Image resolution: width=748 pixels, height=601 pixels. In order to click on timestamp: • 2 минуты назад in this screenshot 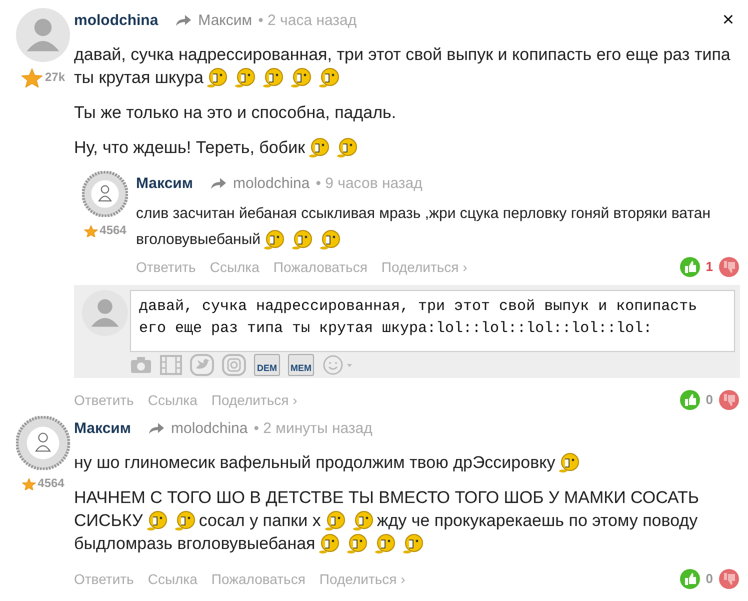, I will do `click(313, 428)`.